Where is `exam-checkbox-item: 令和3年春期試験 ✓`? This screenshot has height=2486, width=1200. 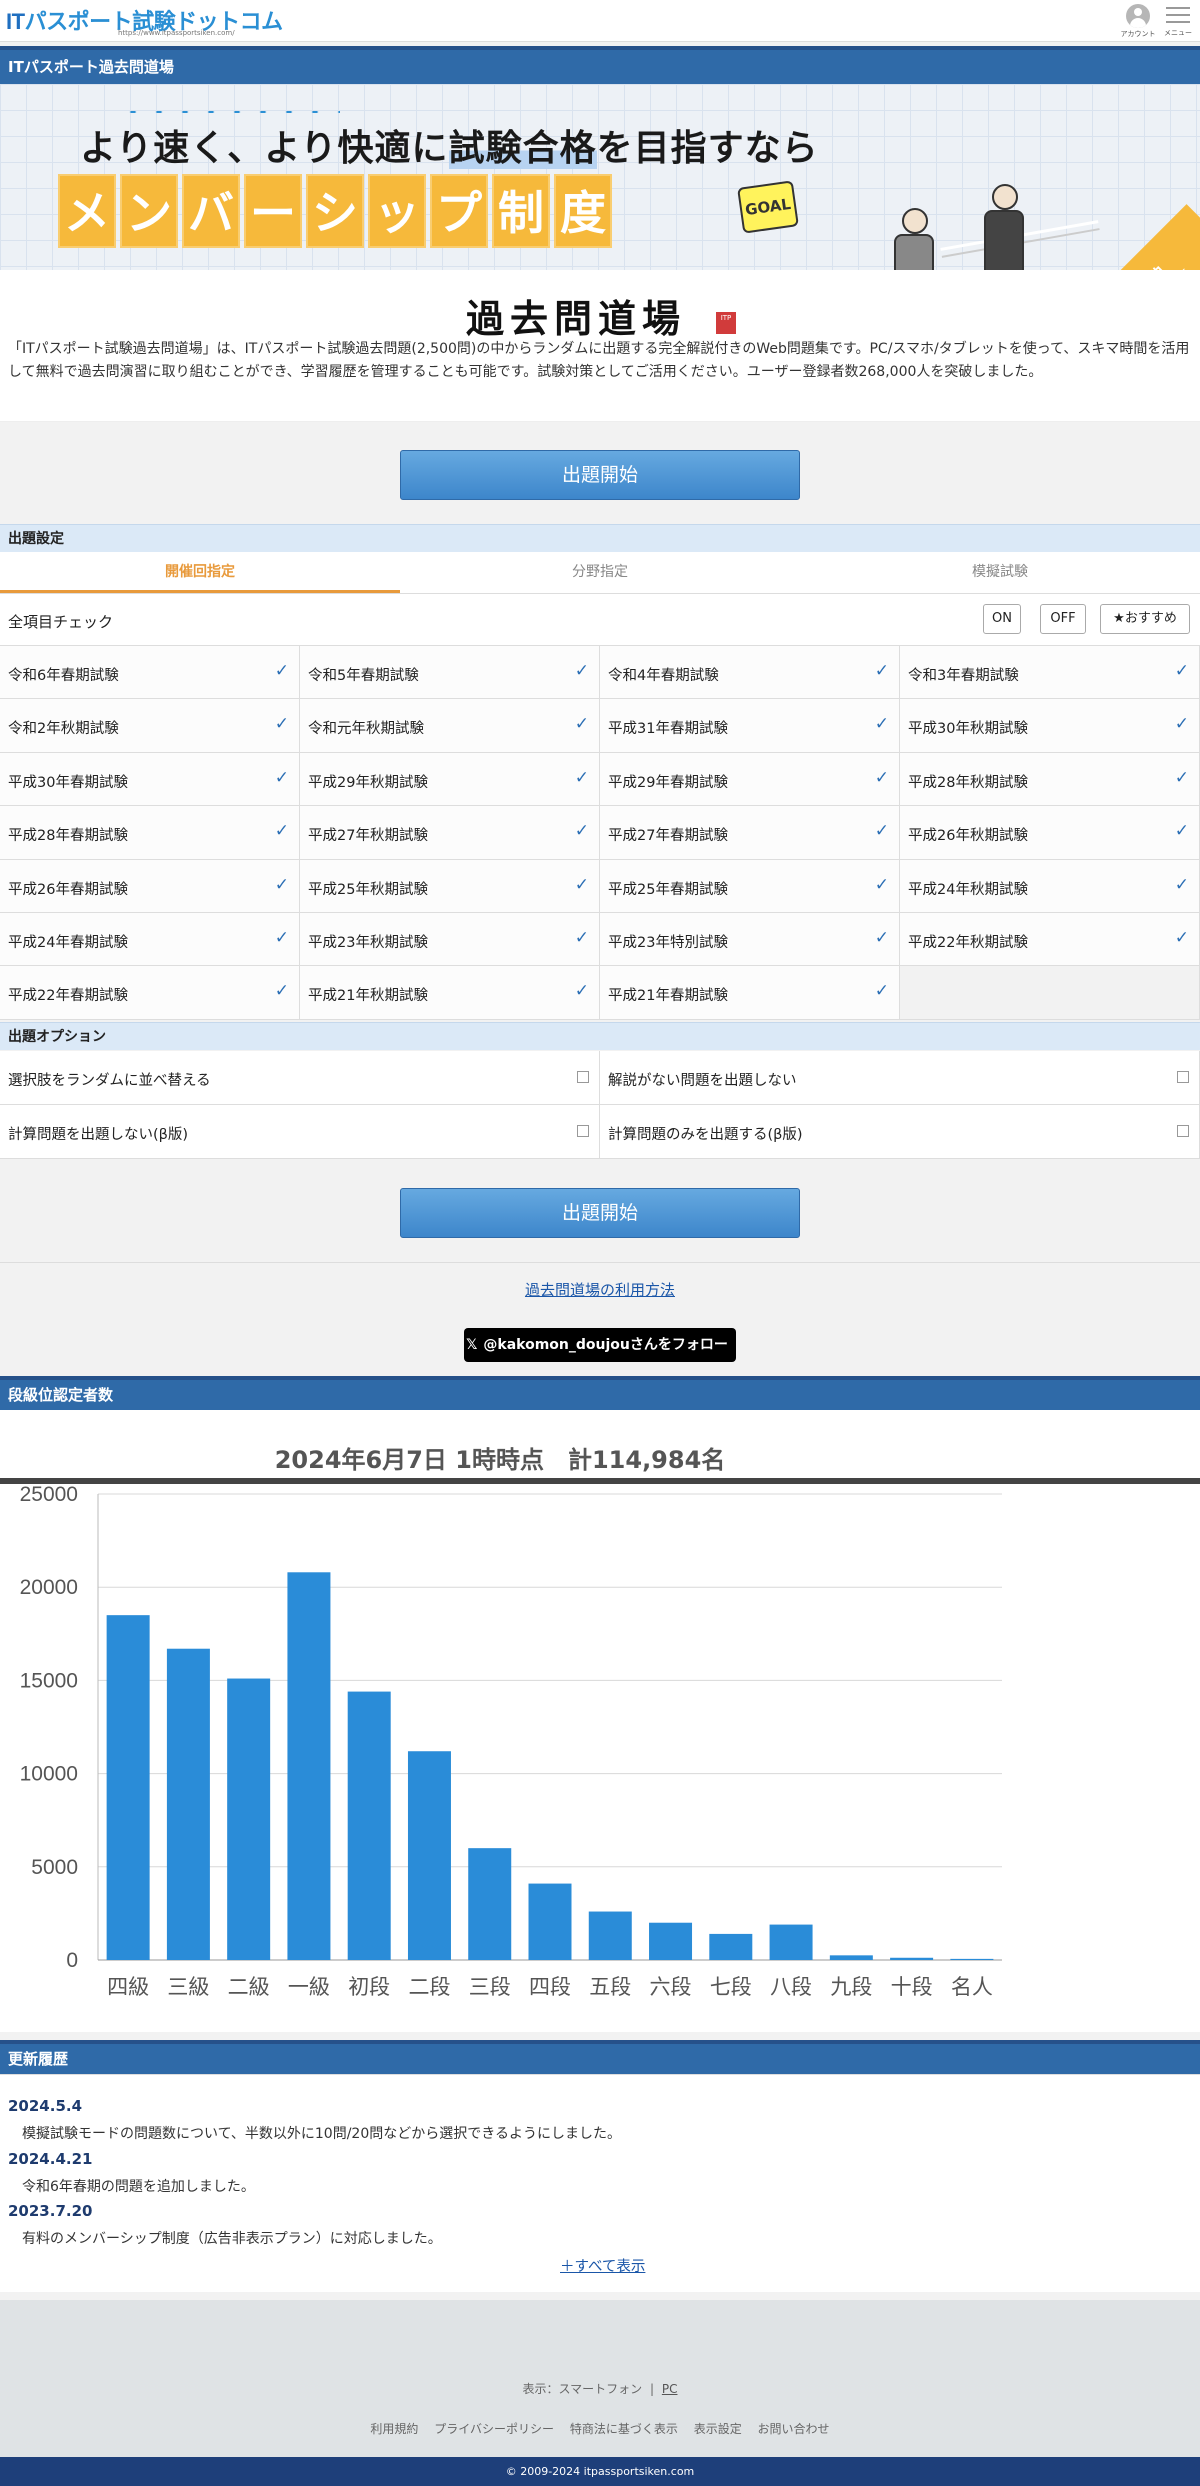
exam-checkbox-item: 令和3年春期試験 ✓ is located at coordinates (1050, 673).